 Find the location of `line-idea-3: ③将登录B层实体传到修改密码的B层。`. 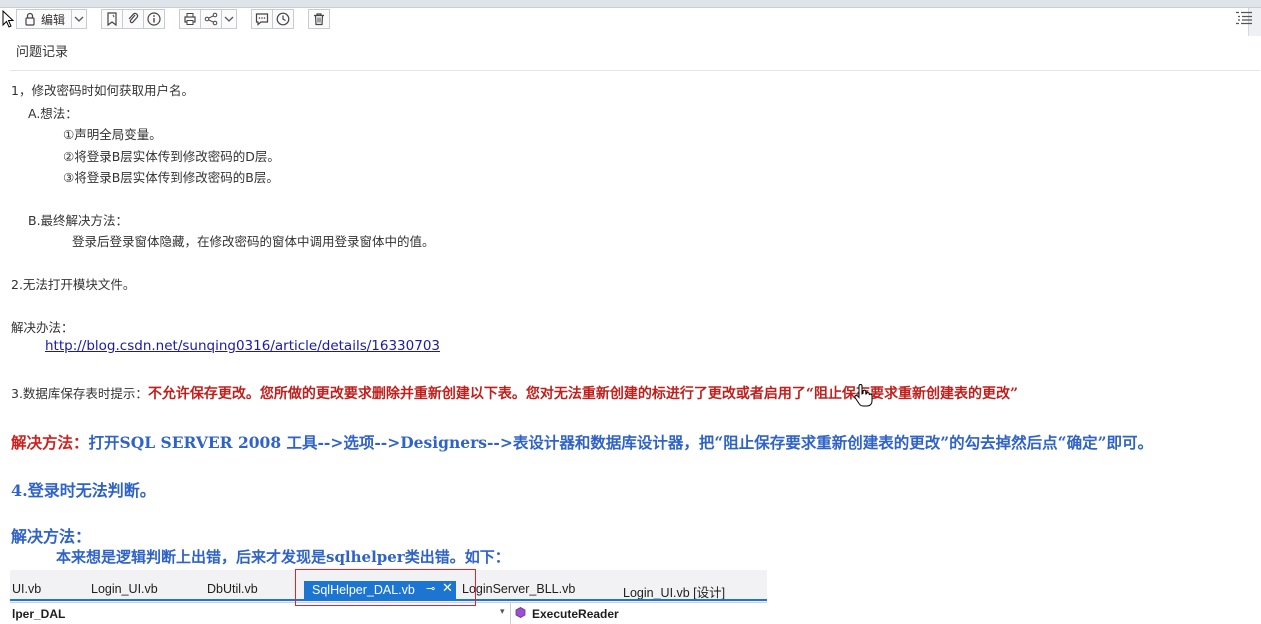

line-idea-3: ③将登录B层实体传到修改密码的B层。 is located at coordinates (171, 177).